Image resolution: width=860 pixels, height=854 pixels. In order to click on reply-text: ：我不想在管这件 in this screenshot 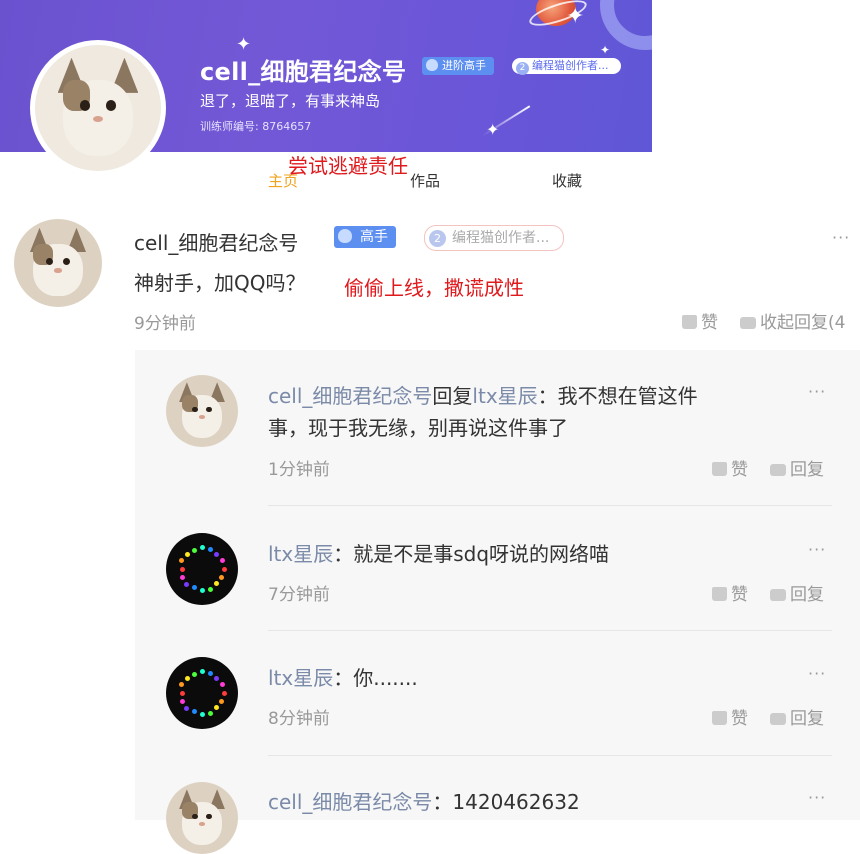, I will do `click(617, 396)`.